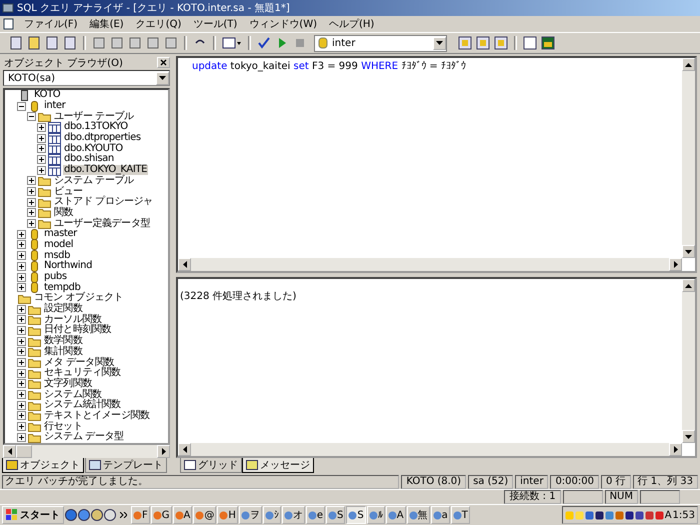 The height and width of the screenshot is (525, 700). What do you see at coordinates (97, 415) in the screenshot?
I see `tree-item: テキストとイメージ関数` at bounding box center [97, 415].